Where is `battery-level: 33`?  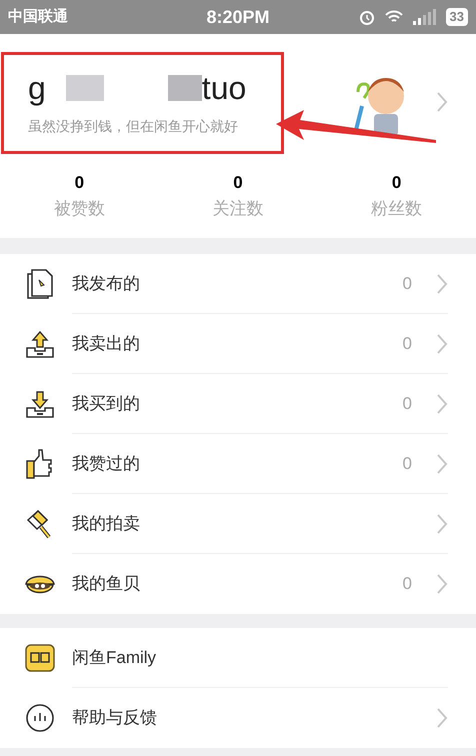 battery-level: 33 is located at coordinates (457, 17).